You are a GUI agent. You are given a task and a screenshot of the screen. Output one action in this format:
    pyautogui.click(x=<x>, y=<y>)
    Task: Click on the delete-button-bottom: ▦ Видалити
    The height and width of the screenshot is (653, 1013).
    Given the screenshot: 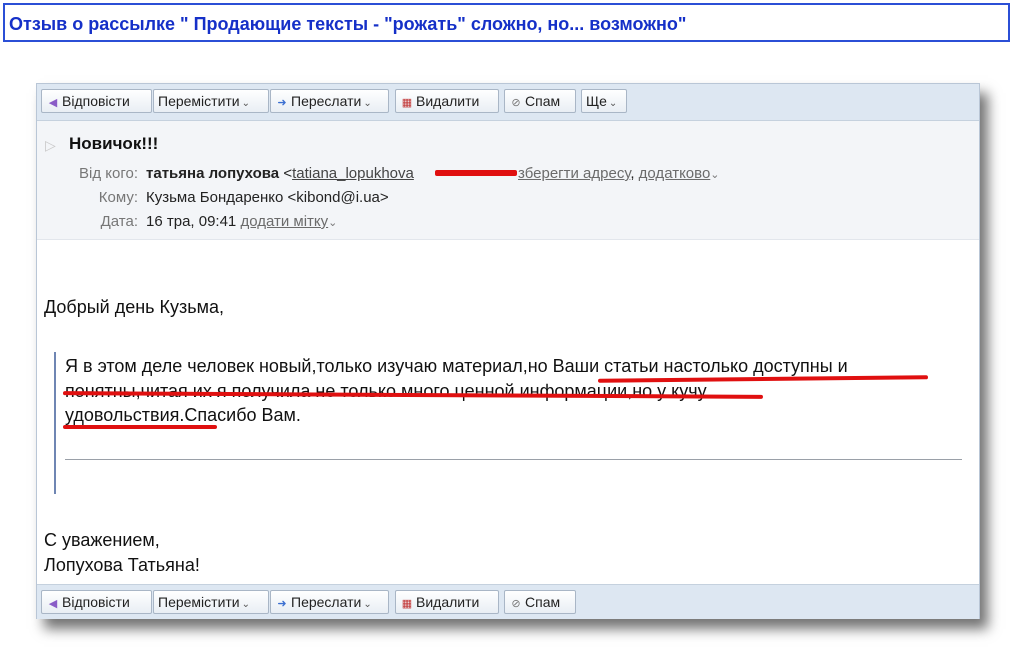 What is the action you would take?
    pyautogui.click(x=447, y=602)
    